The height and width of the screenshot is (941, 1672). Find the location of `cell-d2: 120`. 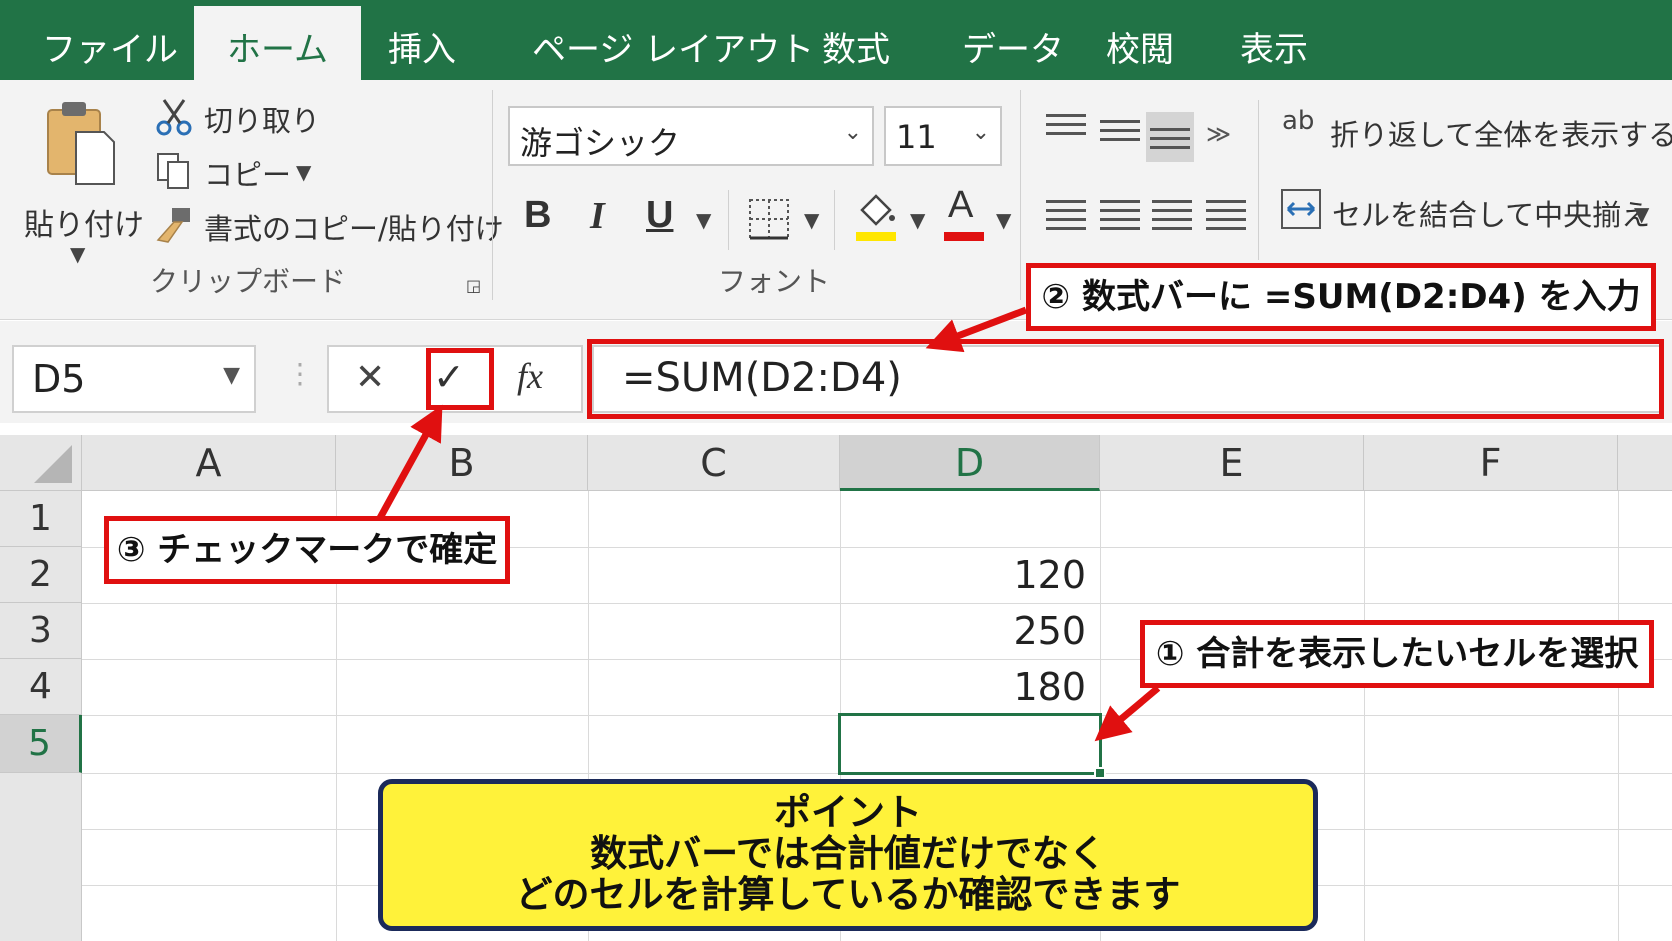

cell-d2: 120 is located at coordinates (963, 575).